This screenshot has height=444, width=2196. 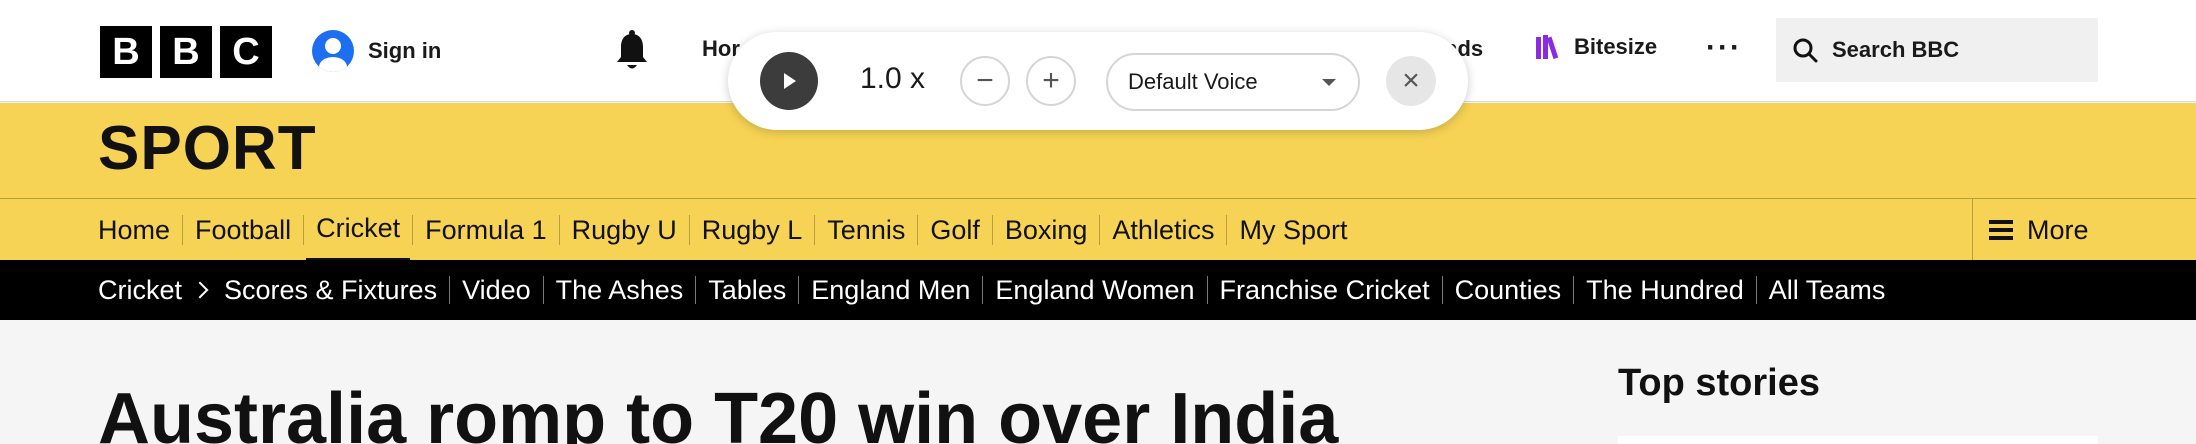 I want to click on subnav-item-label: The Hundred, so click(x=1665, y=289).